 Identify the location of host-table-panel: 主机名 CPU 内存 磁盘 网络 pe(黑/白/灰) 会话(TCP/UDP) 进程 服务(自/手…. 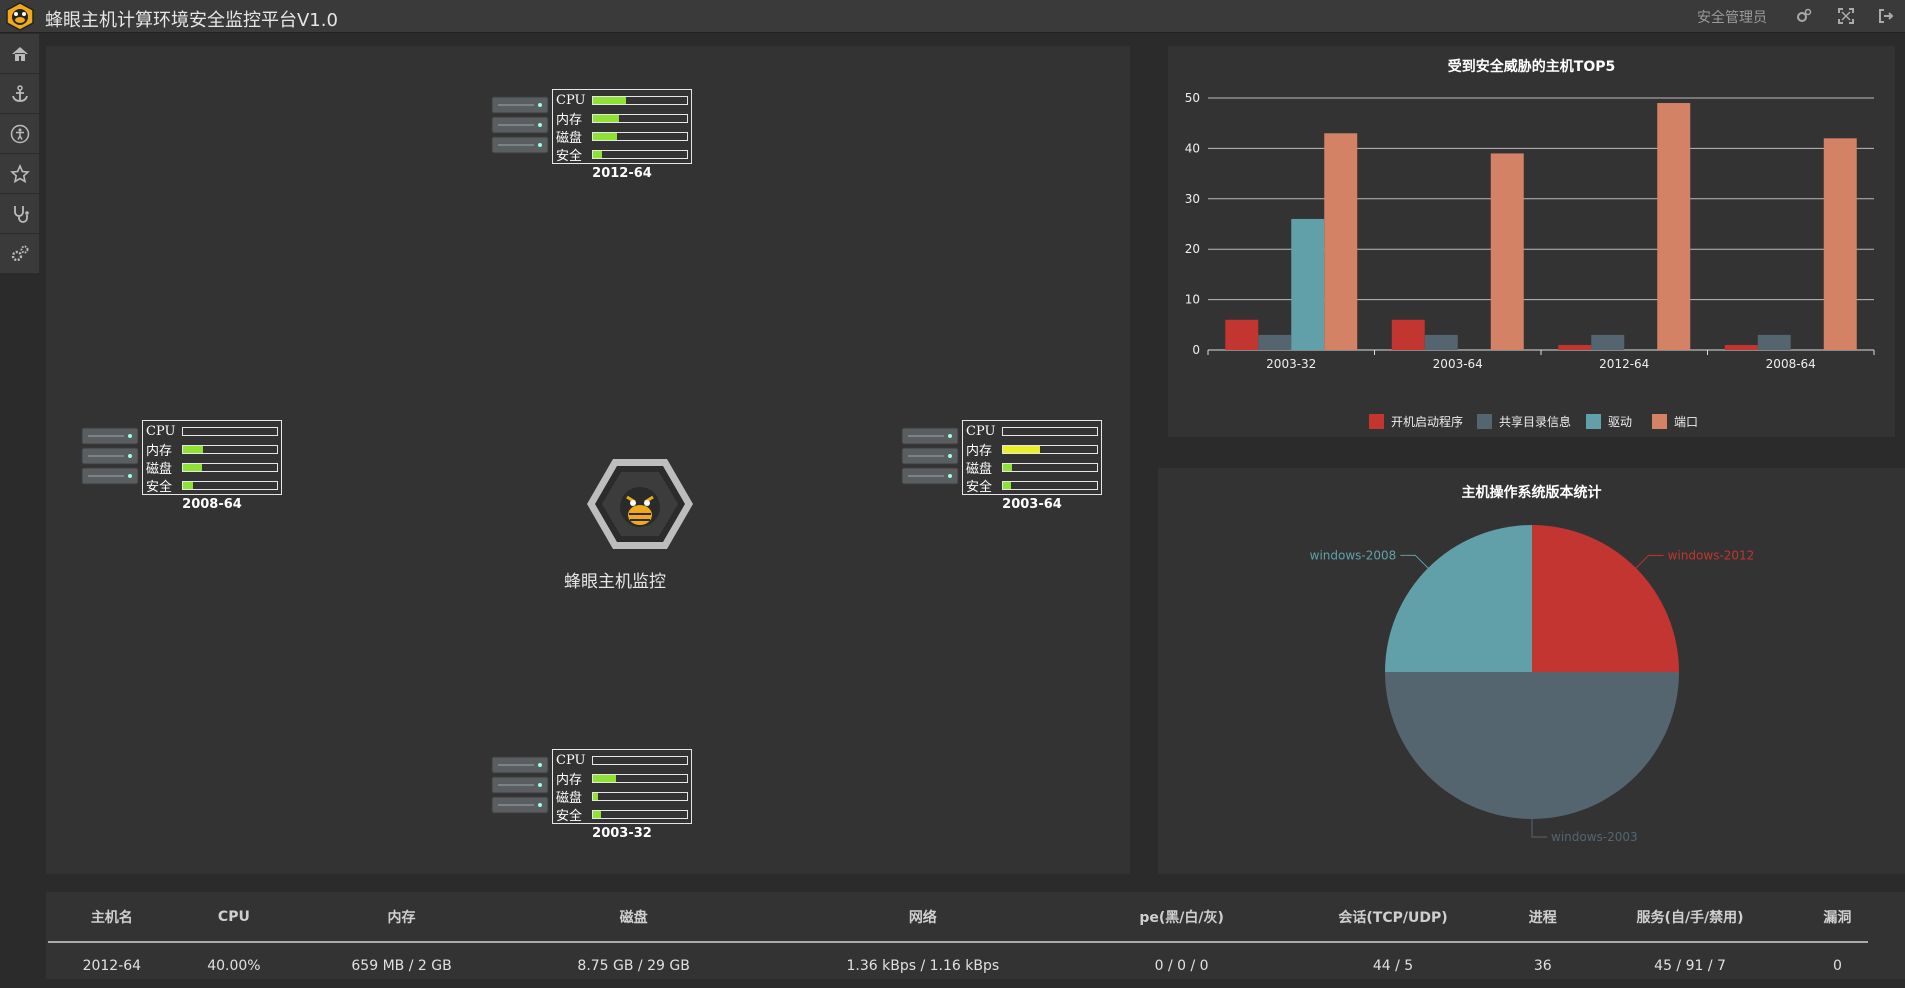
(975, 935).